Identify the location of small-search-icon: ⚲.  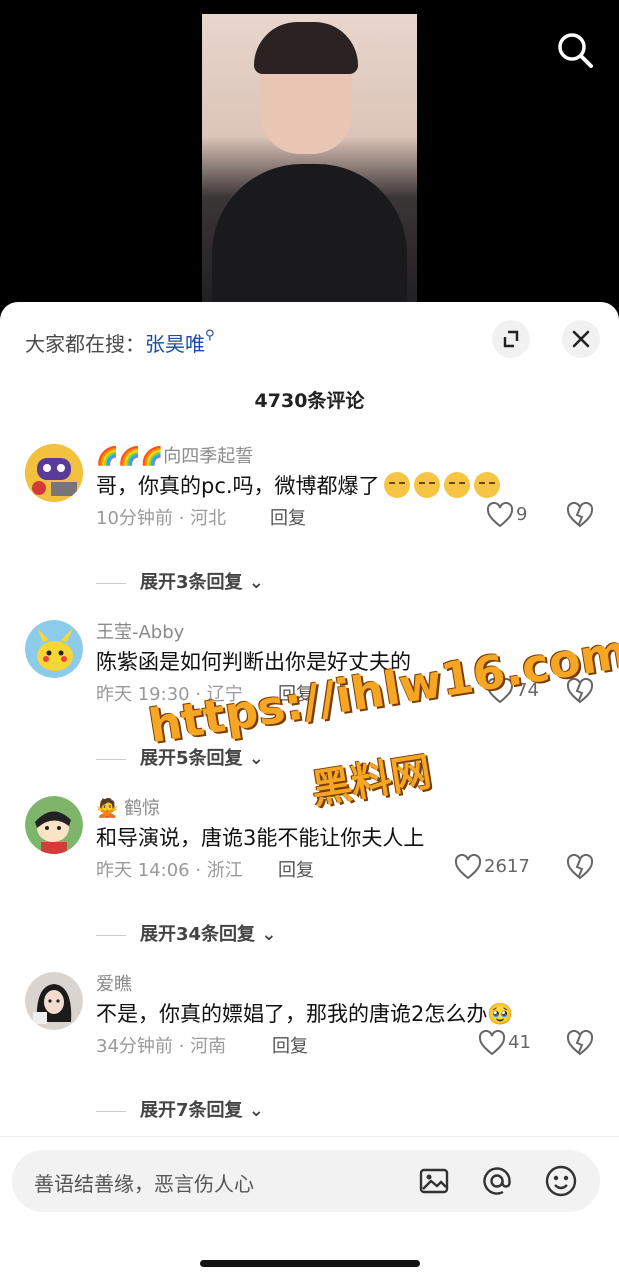
(210, 335).